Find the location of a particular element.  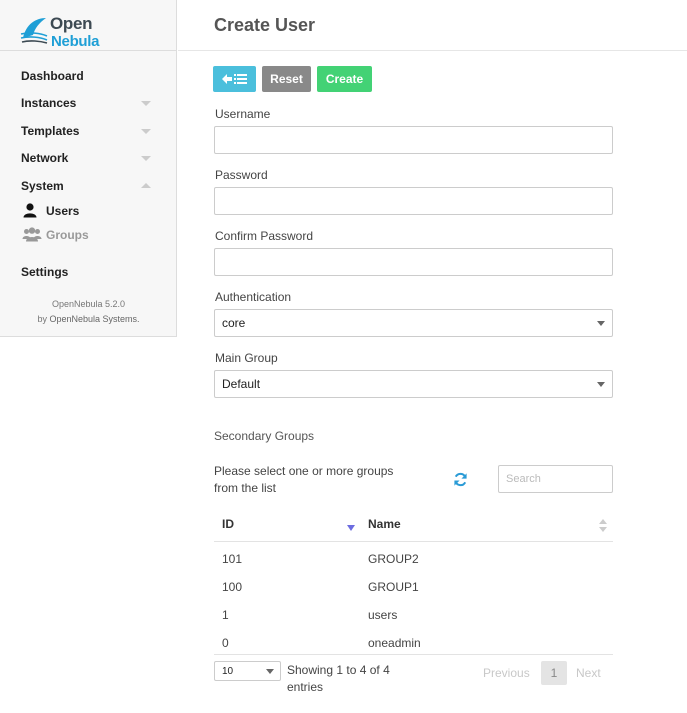

cell-id: 0 is located at coordinates (225, 643).